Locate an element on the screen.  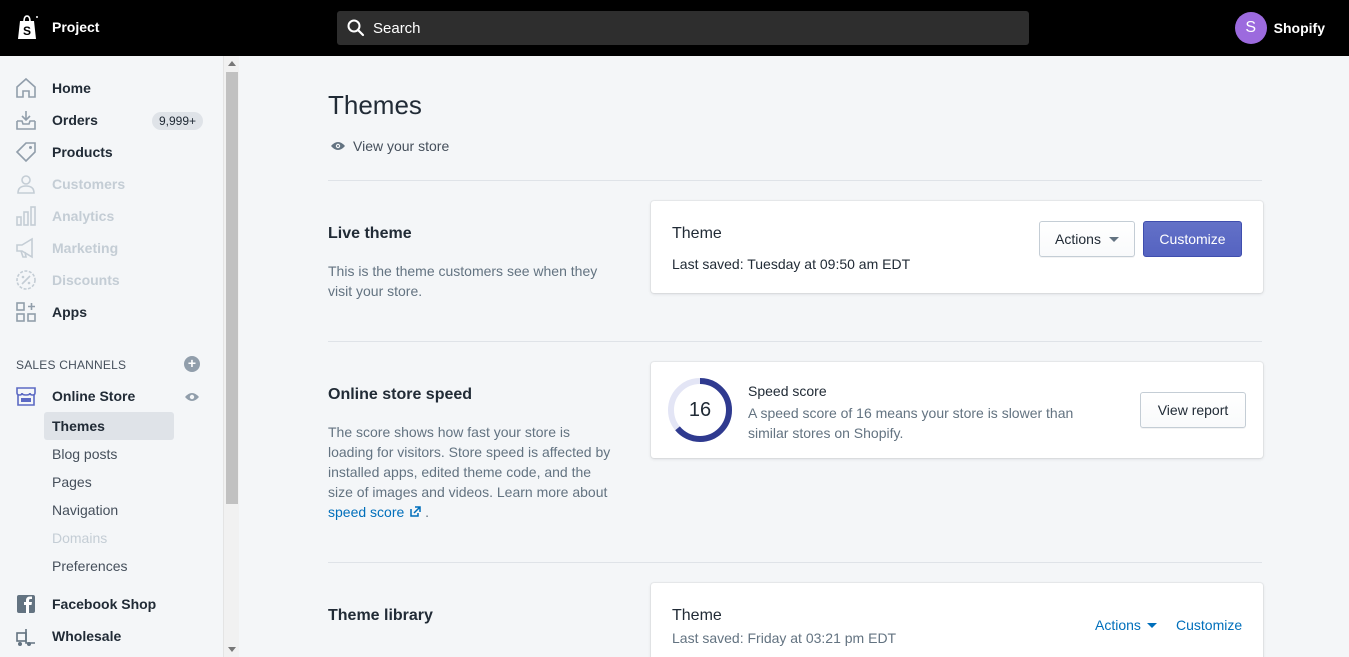
sidebar-item-marketing: Marketing is located at coordinates (111, 248).